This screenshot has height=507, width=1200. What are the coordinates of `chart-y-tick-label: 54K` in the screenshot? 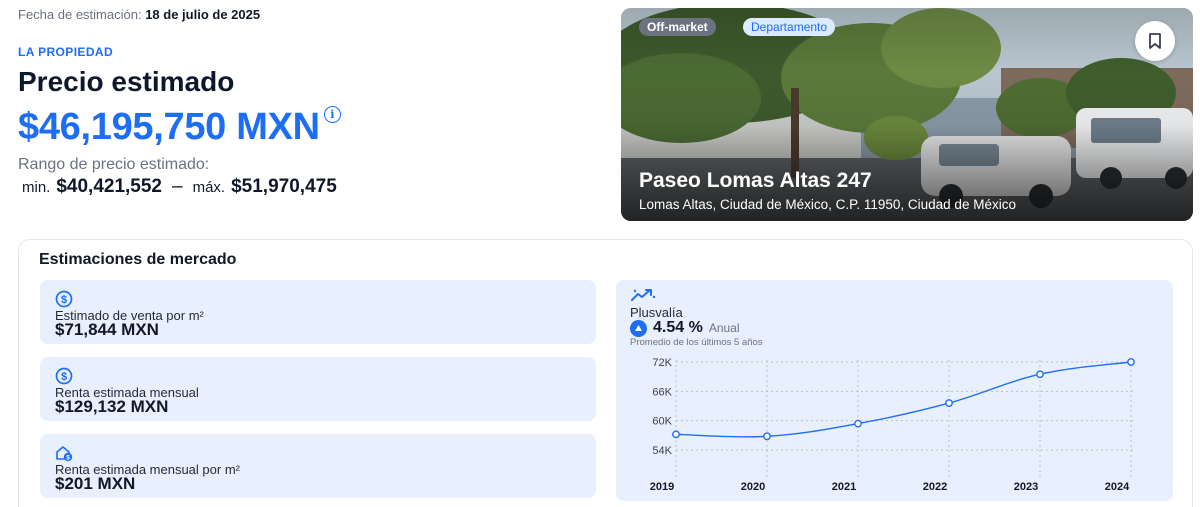 It's located at (662, 451).